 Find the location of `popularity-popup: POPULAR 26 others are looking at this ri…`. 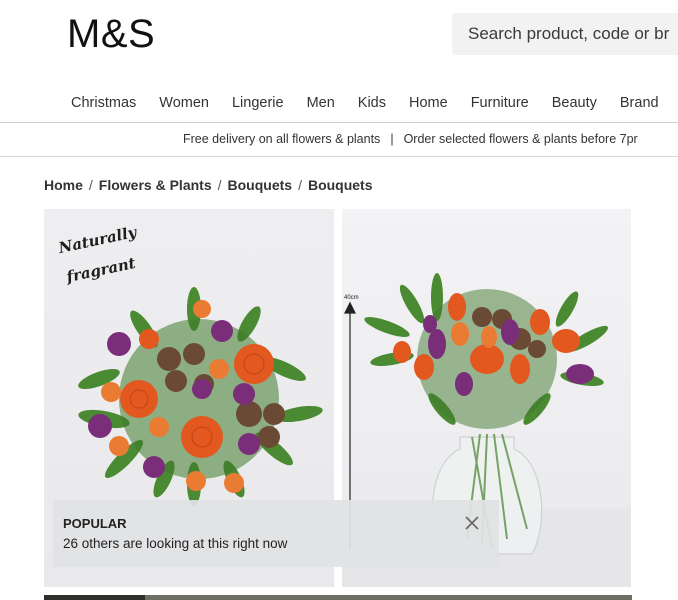

popularity-popup: POPULAR 26 others are looking at this ri… is located at coordinates (276, 533).